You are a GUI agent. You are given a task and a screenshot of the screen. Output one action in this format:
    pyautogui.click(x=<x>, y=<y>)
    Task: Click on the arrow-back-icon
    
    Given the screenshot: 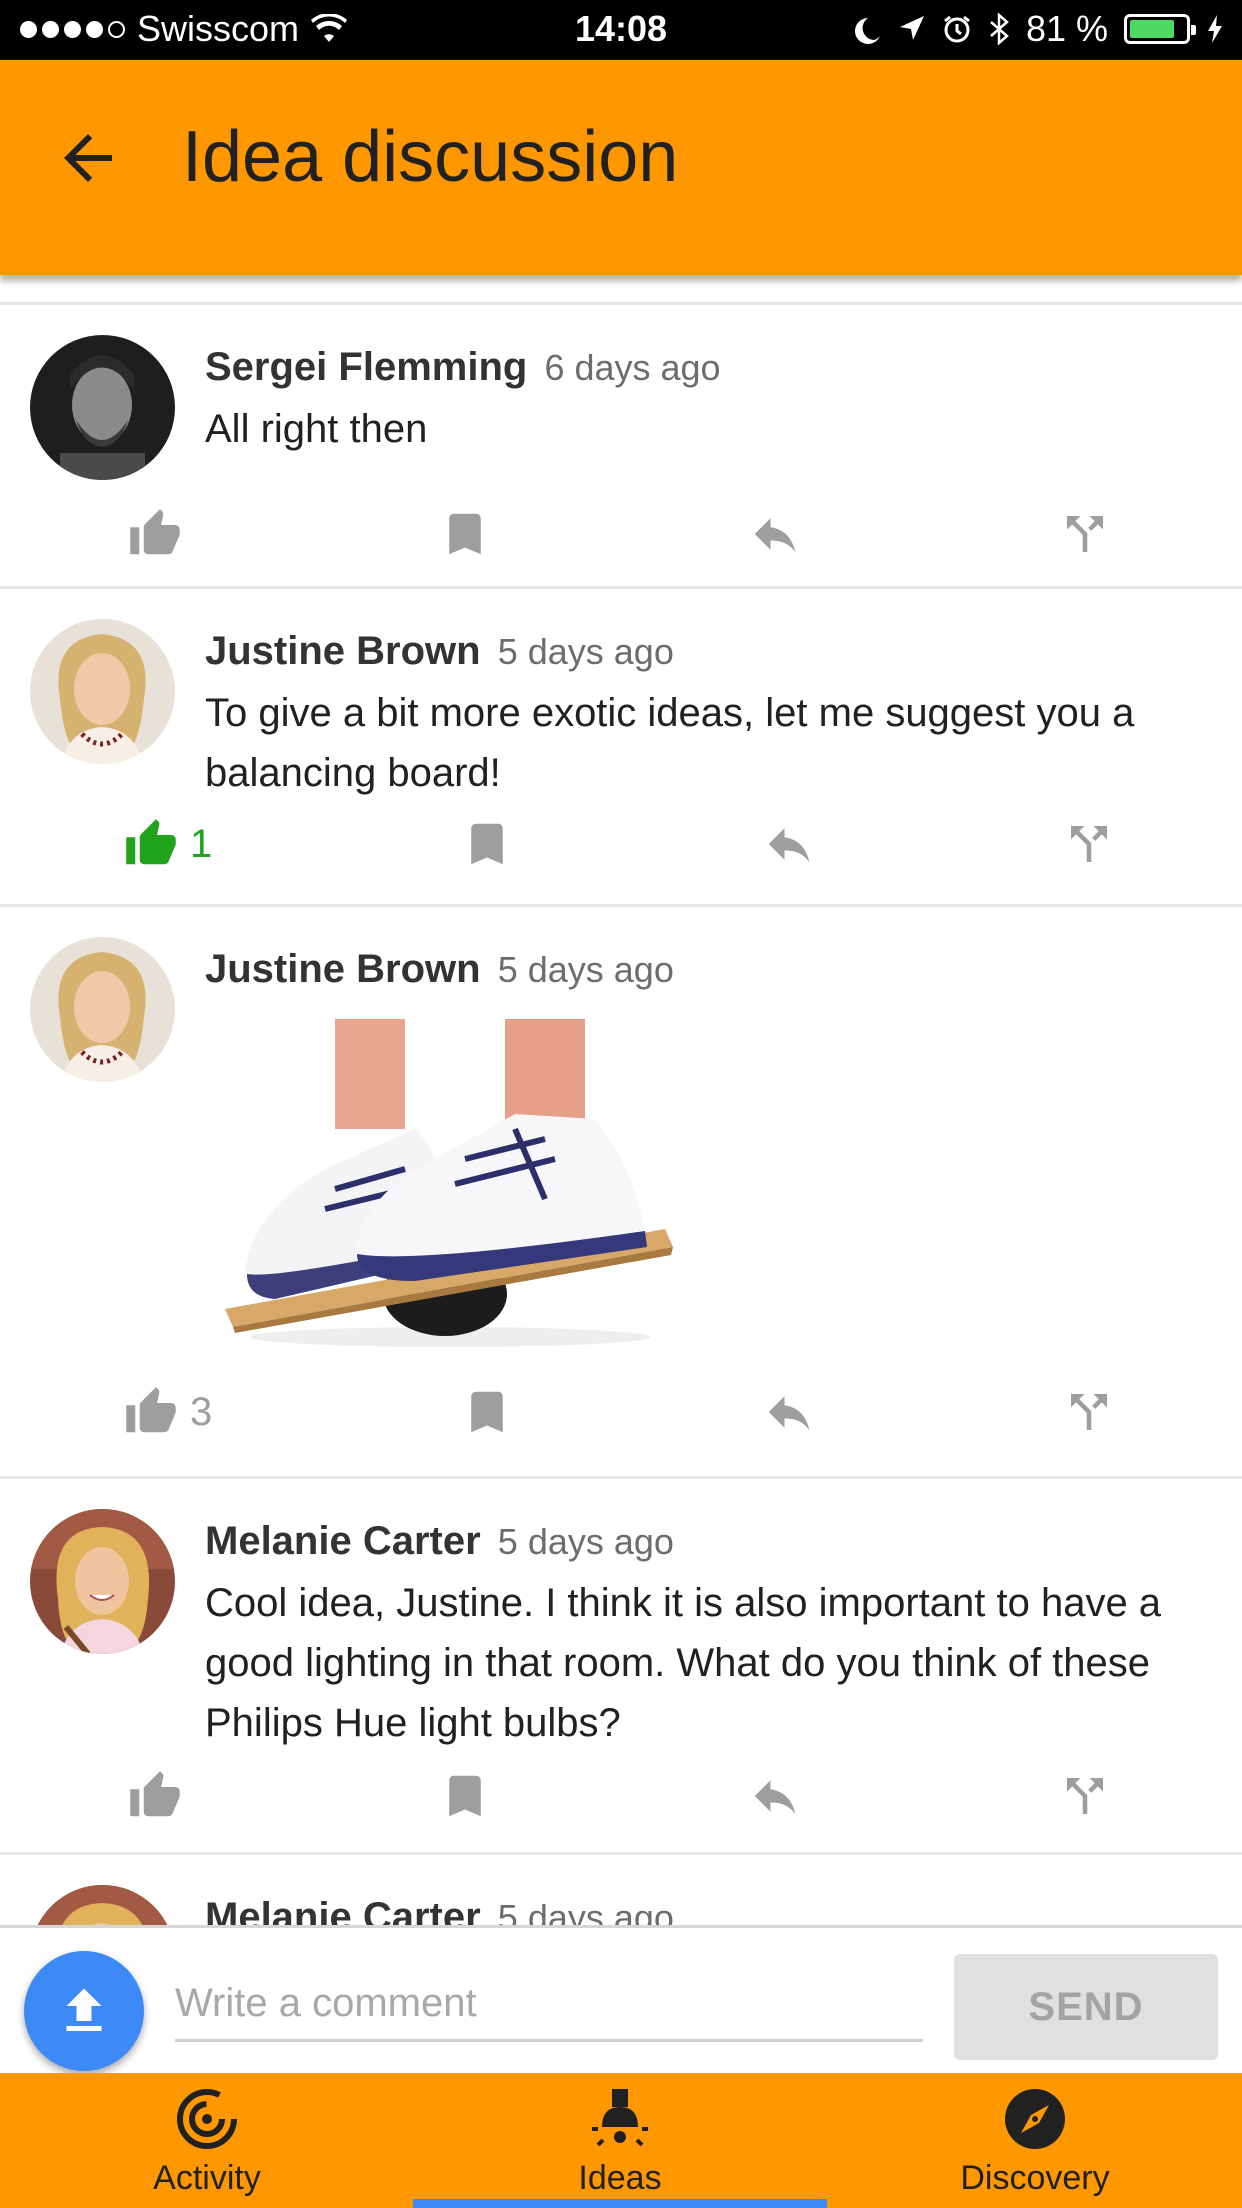 What is the action you would take?
    pyautogui.click(x=88, y=158)
    